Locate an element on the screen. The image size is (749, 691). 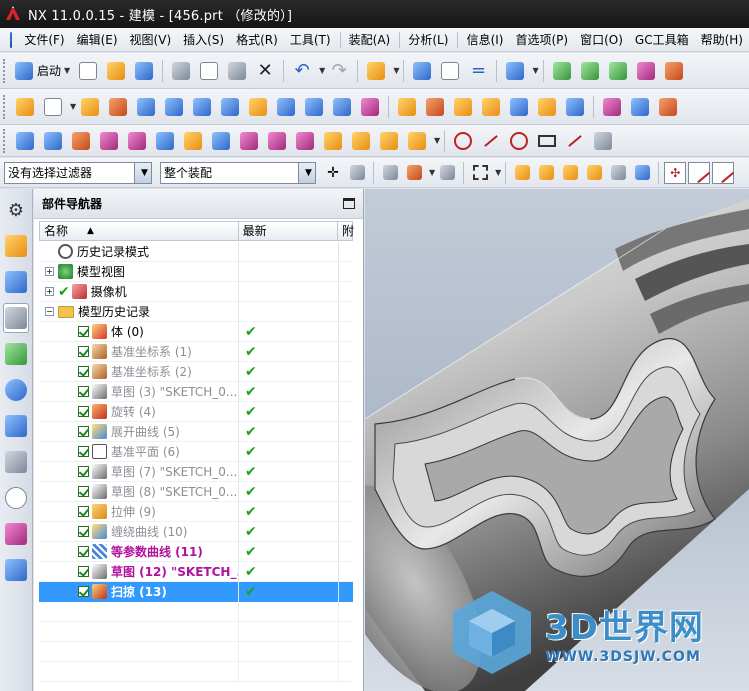
extrude-button is located at coordinates (90, 107).